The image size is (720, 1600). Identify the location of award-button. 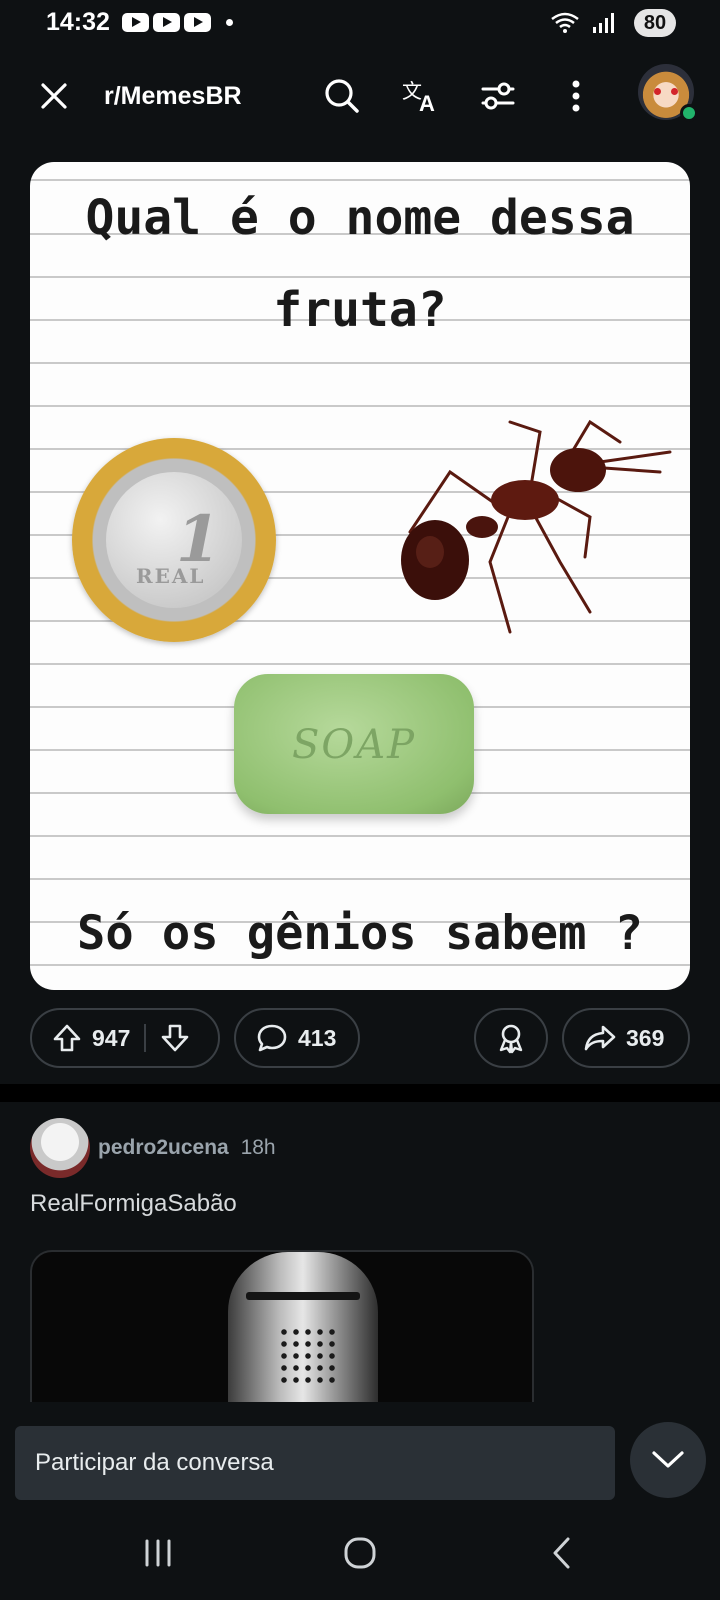
(511, 1038).